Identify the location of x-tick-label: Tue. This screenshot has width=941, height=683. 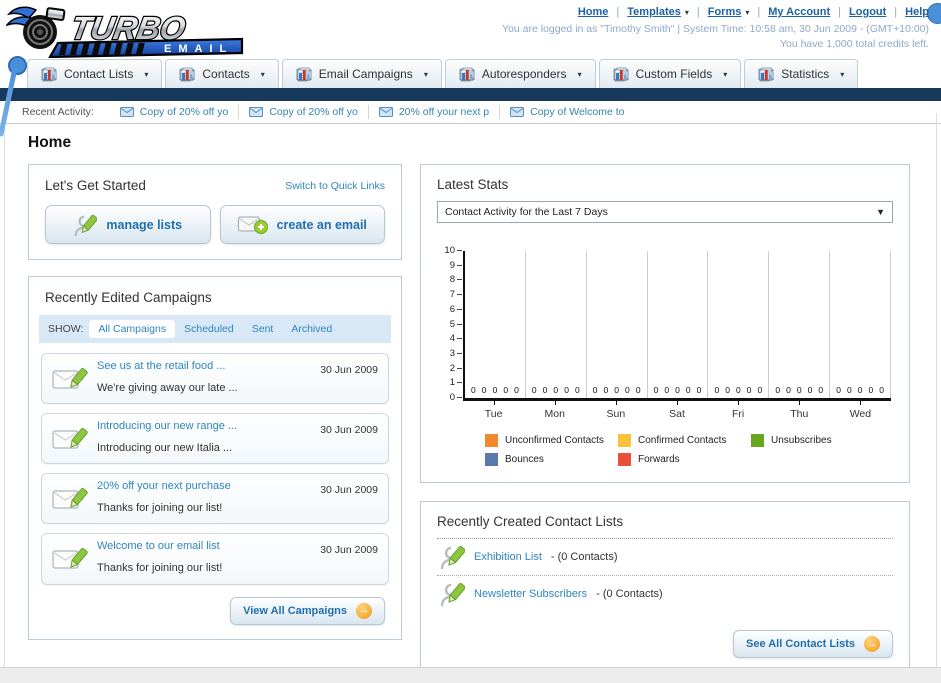
(493, 410).